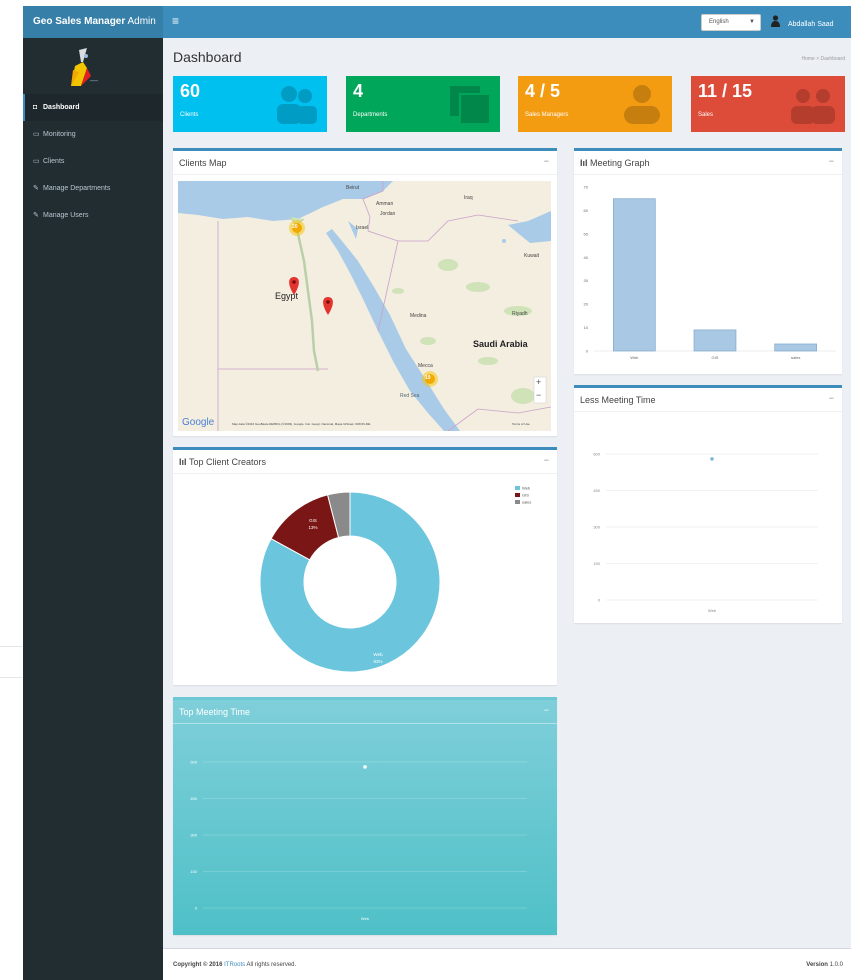  I want to click on box-header: lıl Top Client Creators −, so click(365, 462).